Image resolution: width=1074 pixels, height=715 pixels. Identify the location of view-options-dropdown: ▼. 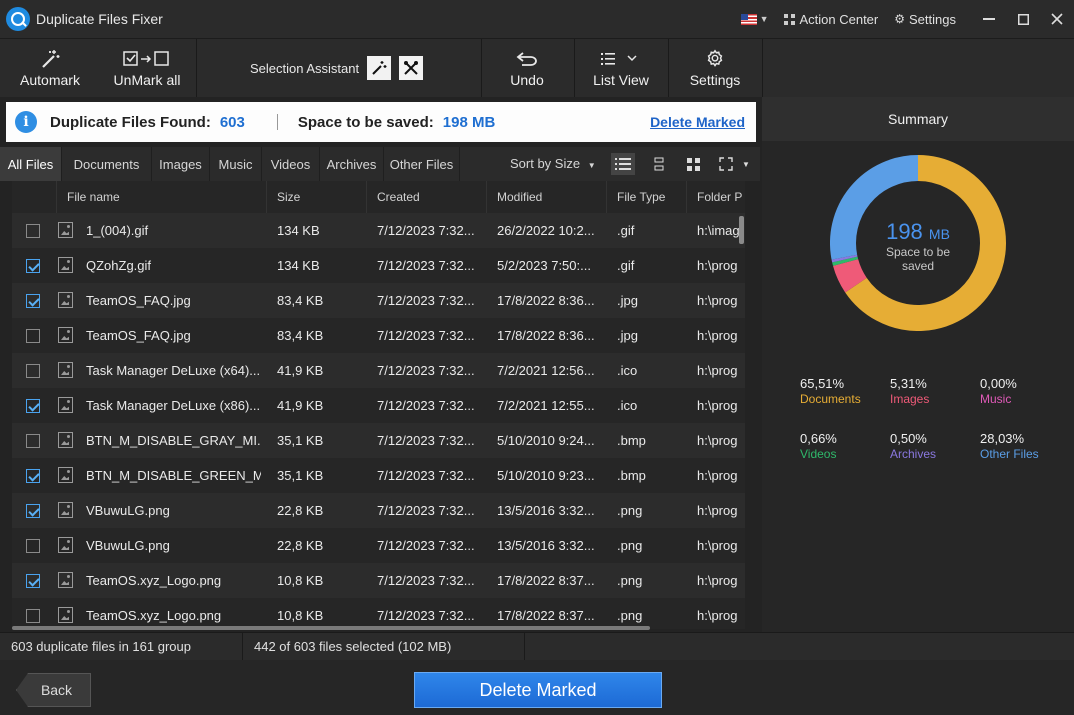
(746, 164).